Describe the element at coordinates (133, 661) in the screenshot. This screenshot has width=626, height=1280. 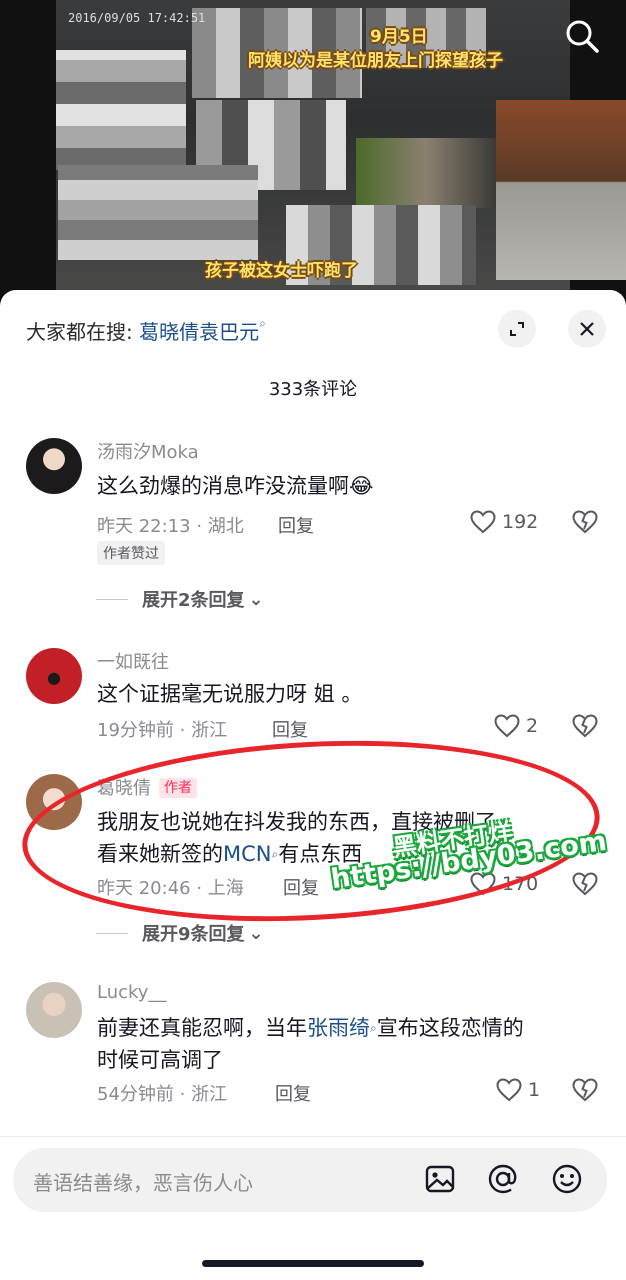
I see `comment-username: 一如既往` at that location.